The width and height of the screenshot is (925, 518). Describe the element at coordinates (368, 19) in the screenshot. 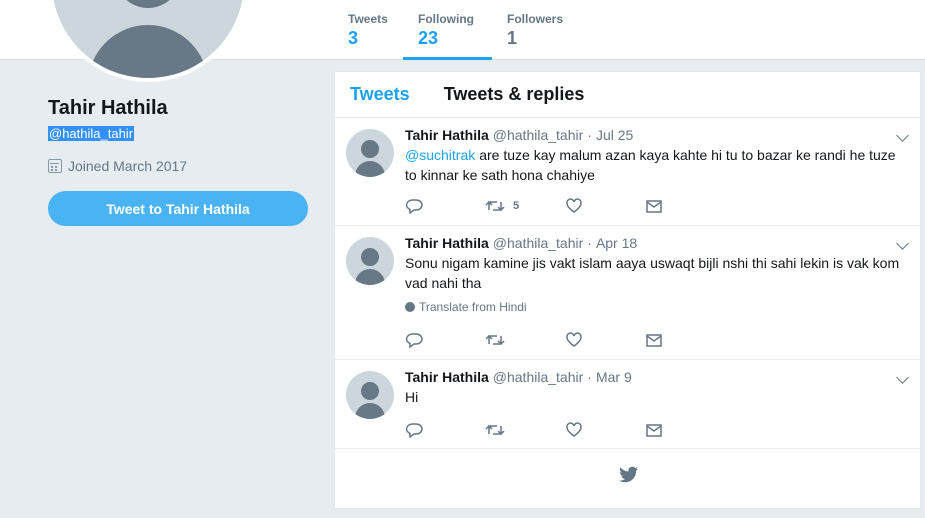

I see `stat-tweets-label: Tweets` at that location.